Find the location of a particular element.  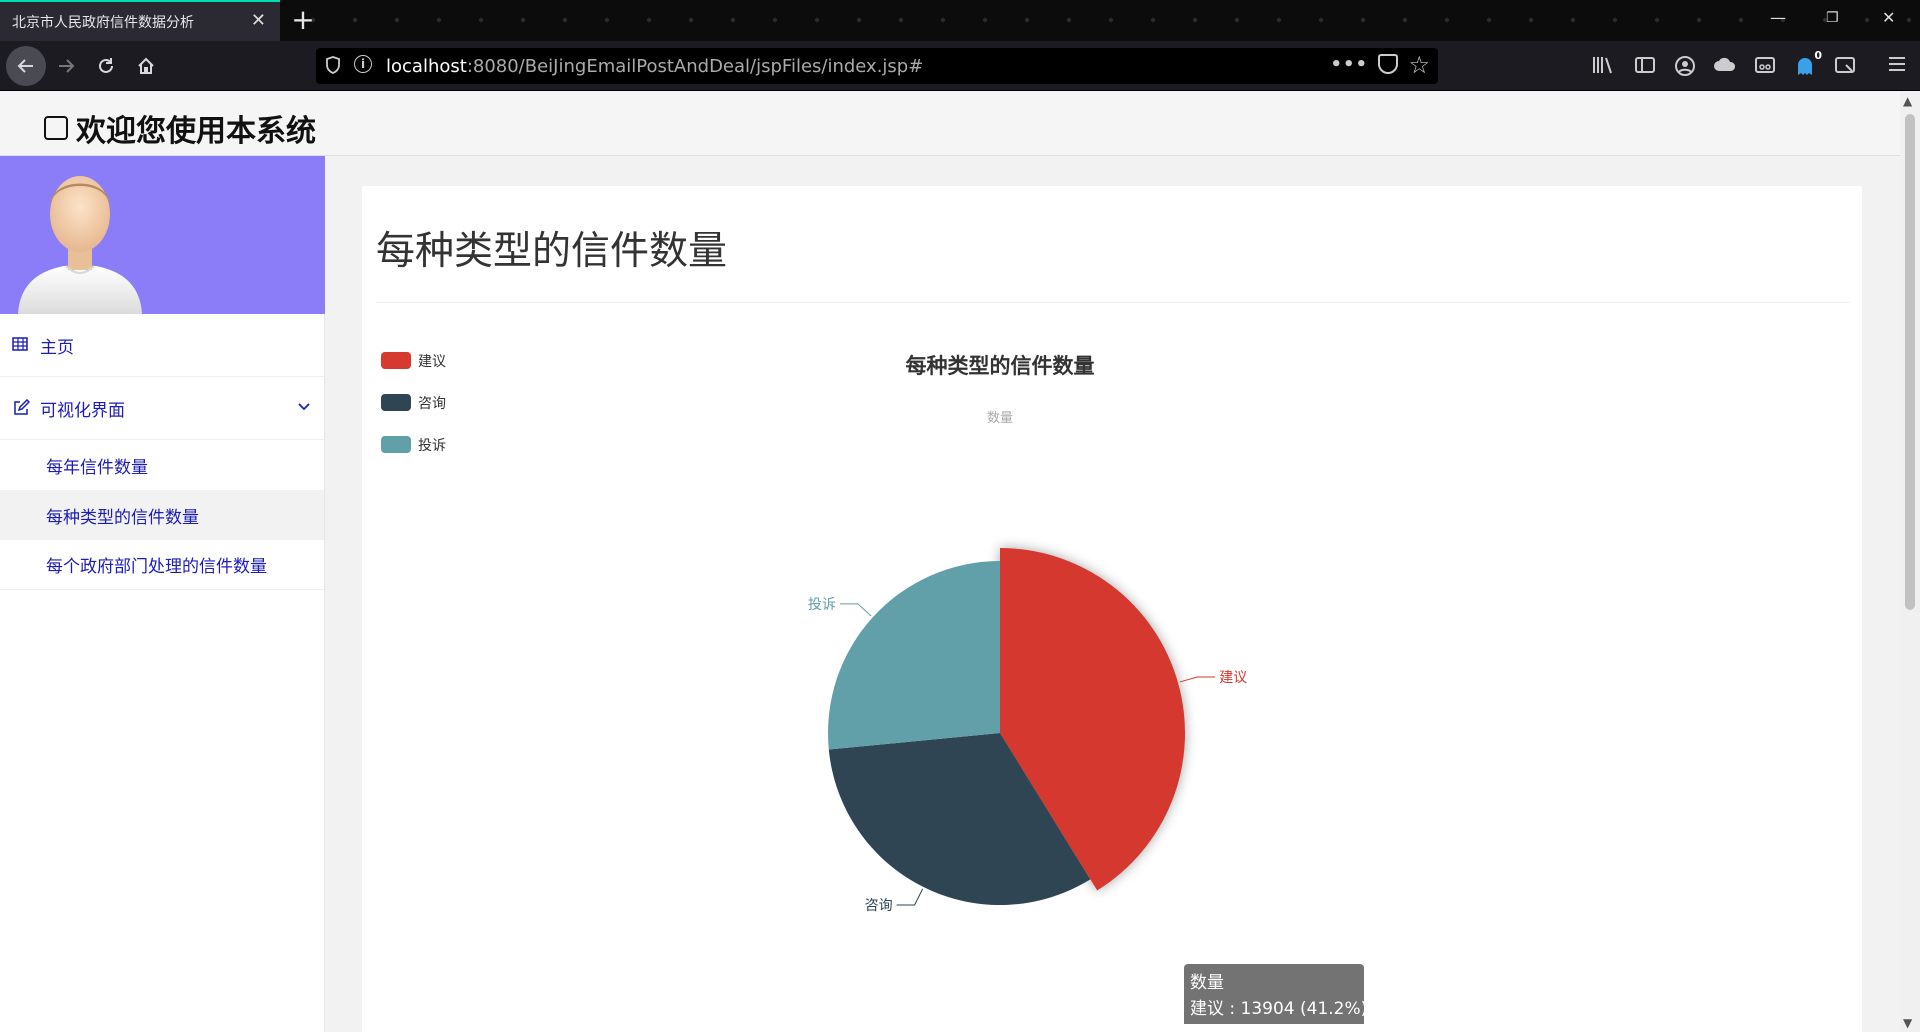

account-icon is located at coordinates (1685, 68).